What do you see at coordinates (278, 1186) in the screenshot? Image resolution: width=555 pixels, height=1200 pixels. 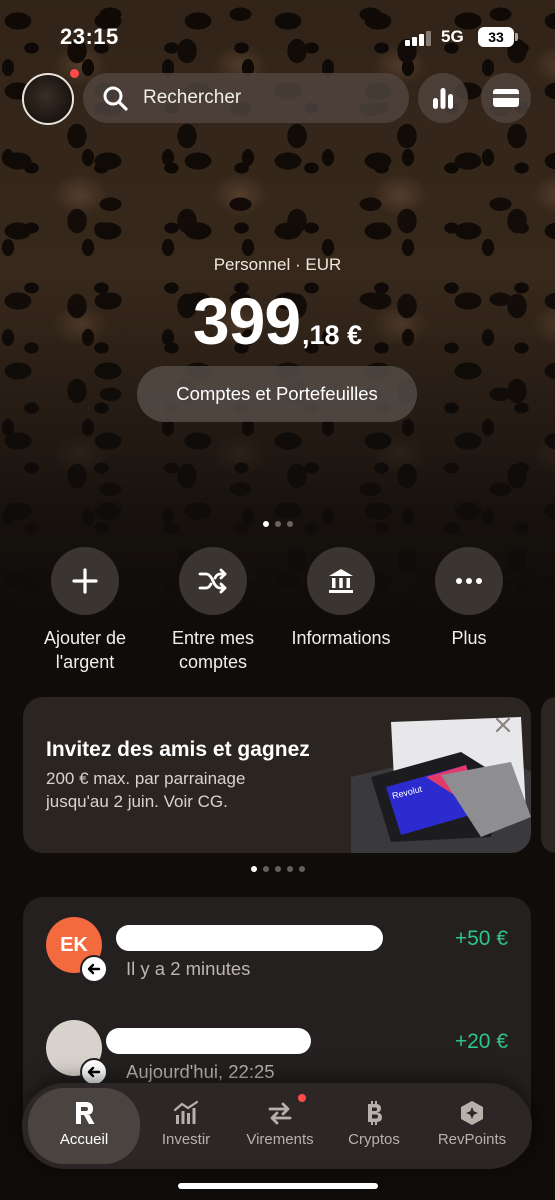 I see `home-indicator` at bounding box center [278, 1186].